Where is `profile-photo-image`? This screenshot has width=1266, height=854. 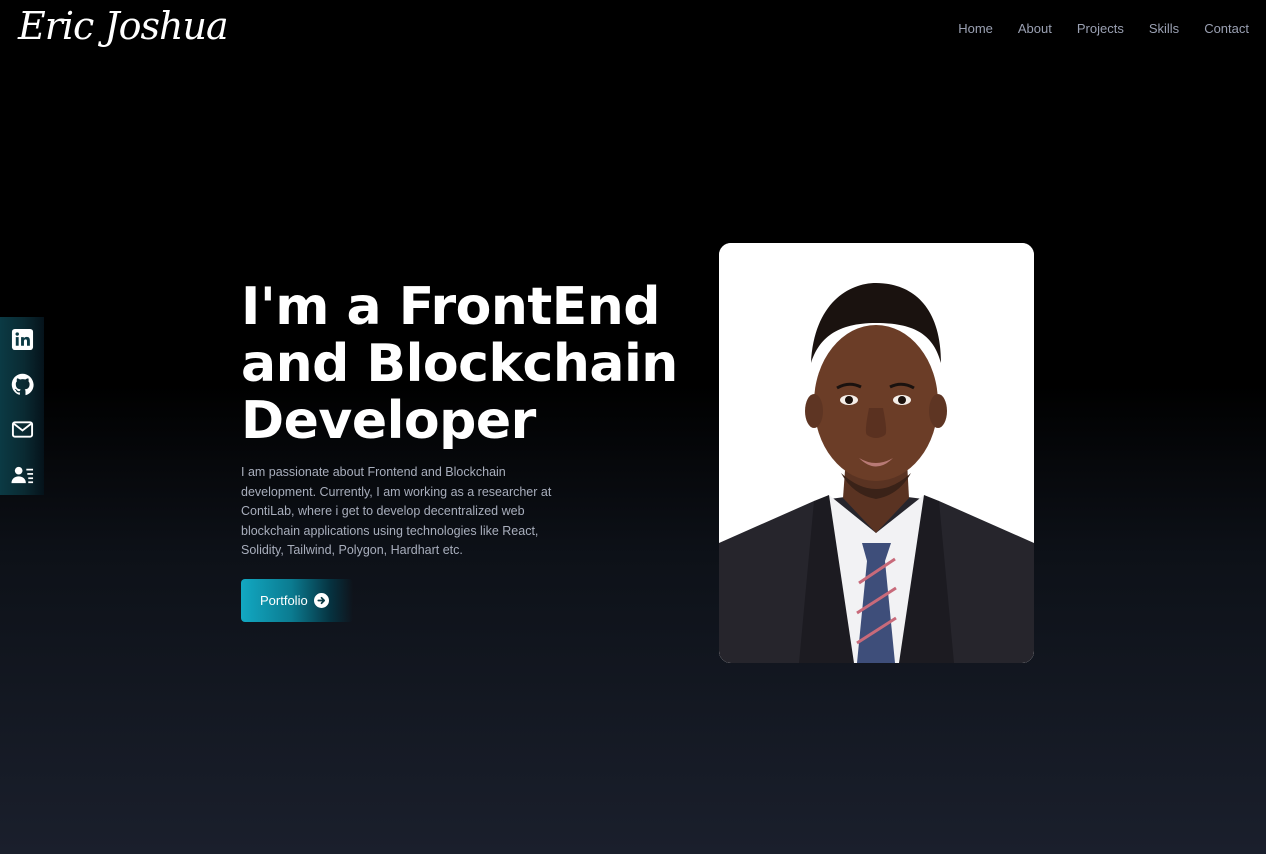 profile-photo-image is located at coordinates (876, 453).